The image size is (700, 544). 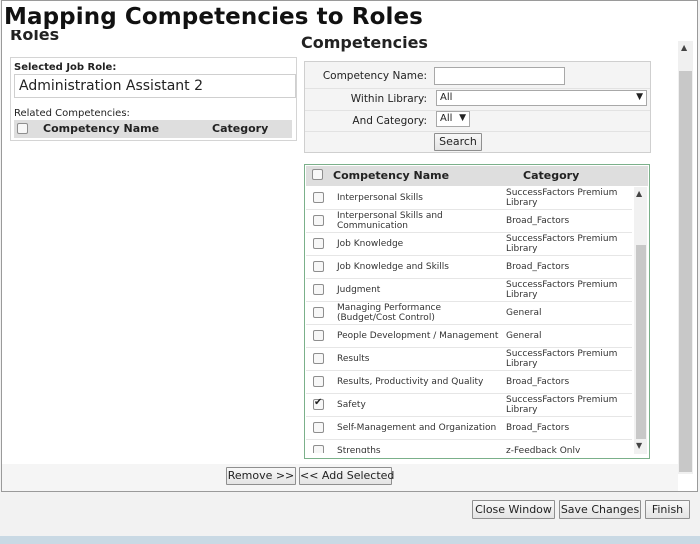 I want to click on competency-name-cell: Interpersonal Skills, so click(x=380, y=198).